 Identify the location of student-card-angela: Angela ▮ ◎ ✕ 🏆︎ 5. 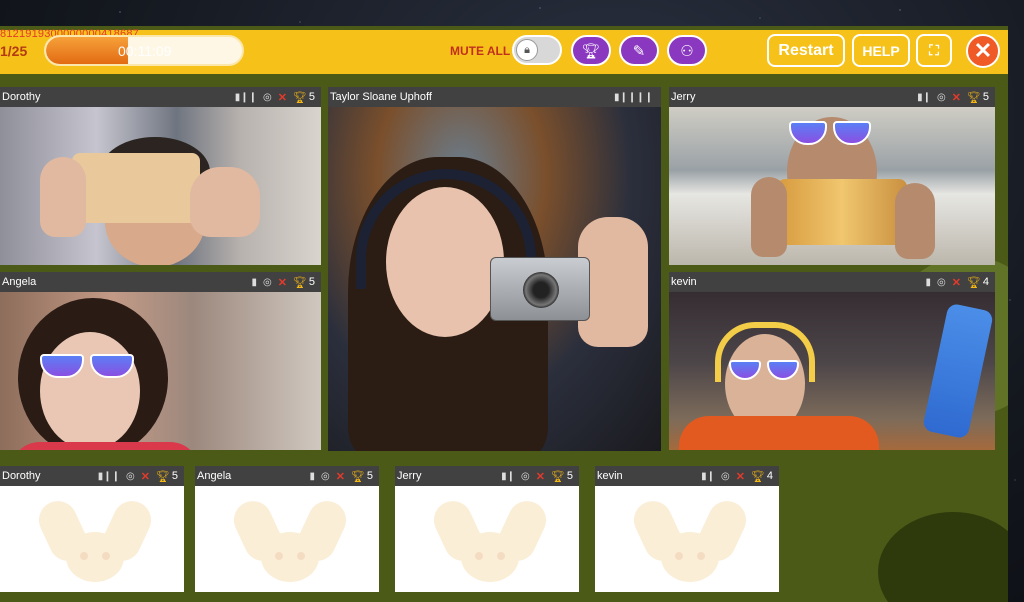
(287, 529).